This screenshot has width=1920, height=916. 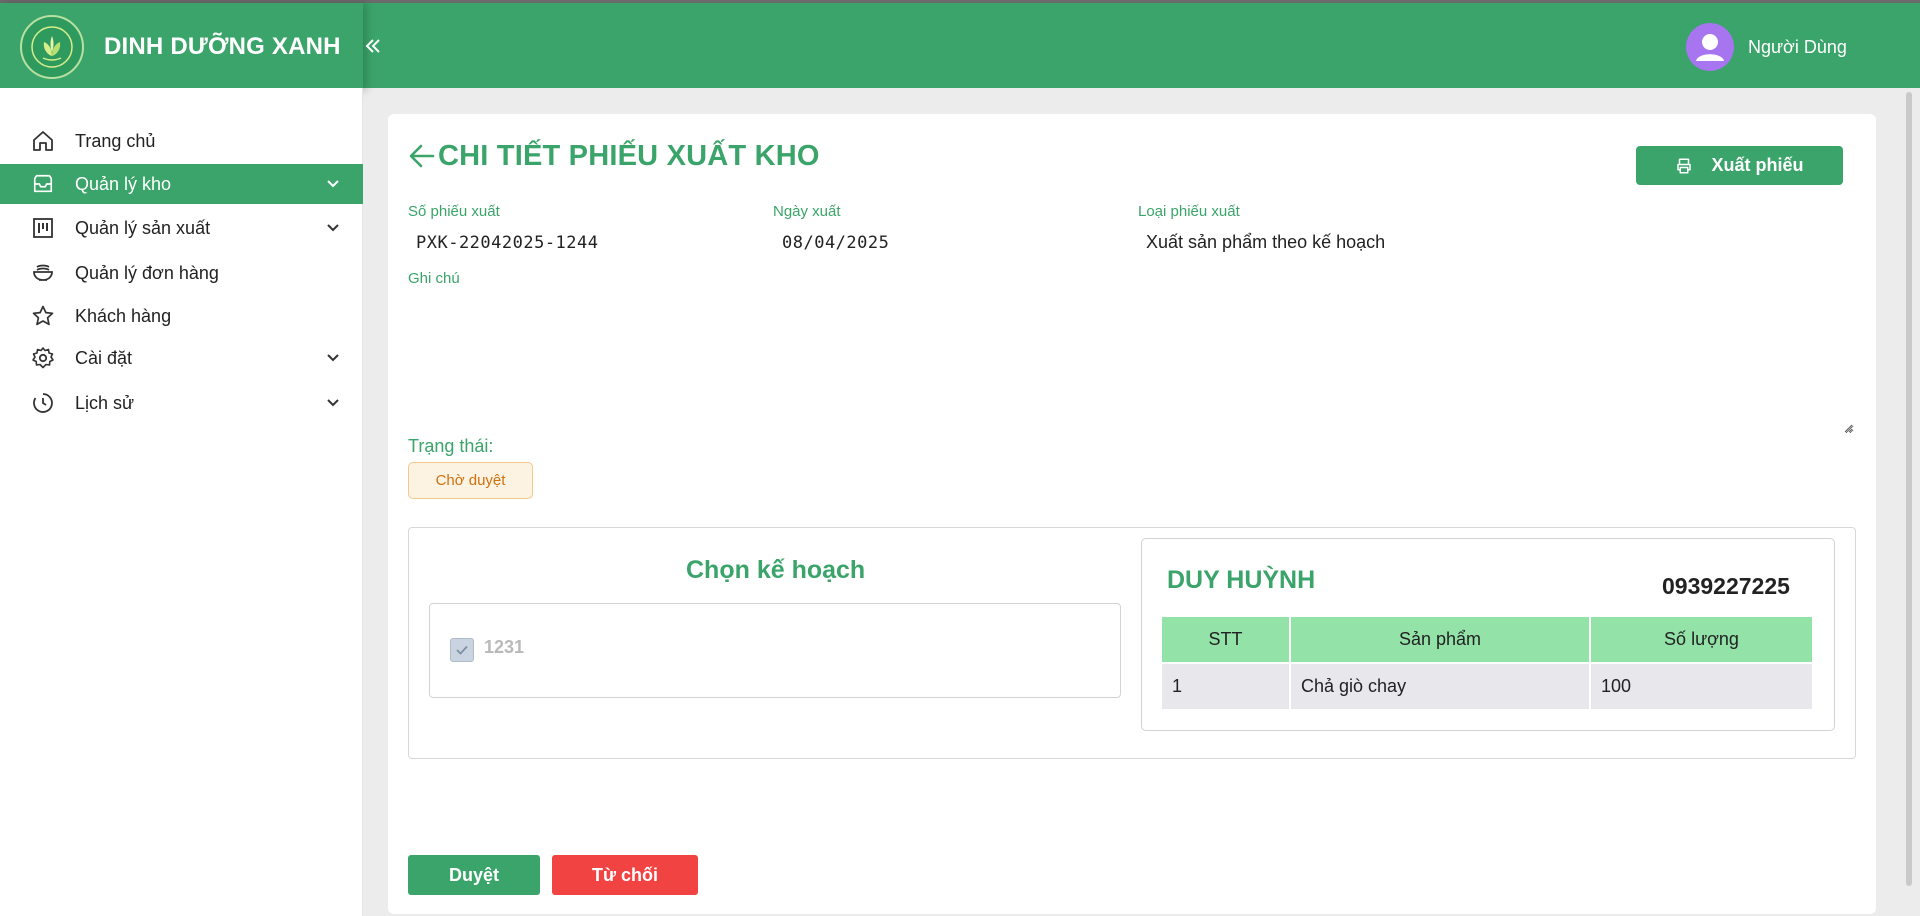 What do you see at coordinates (1909, 489) in the screenshot?
I see `scrollbar` at bounding box center [1909, 489].